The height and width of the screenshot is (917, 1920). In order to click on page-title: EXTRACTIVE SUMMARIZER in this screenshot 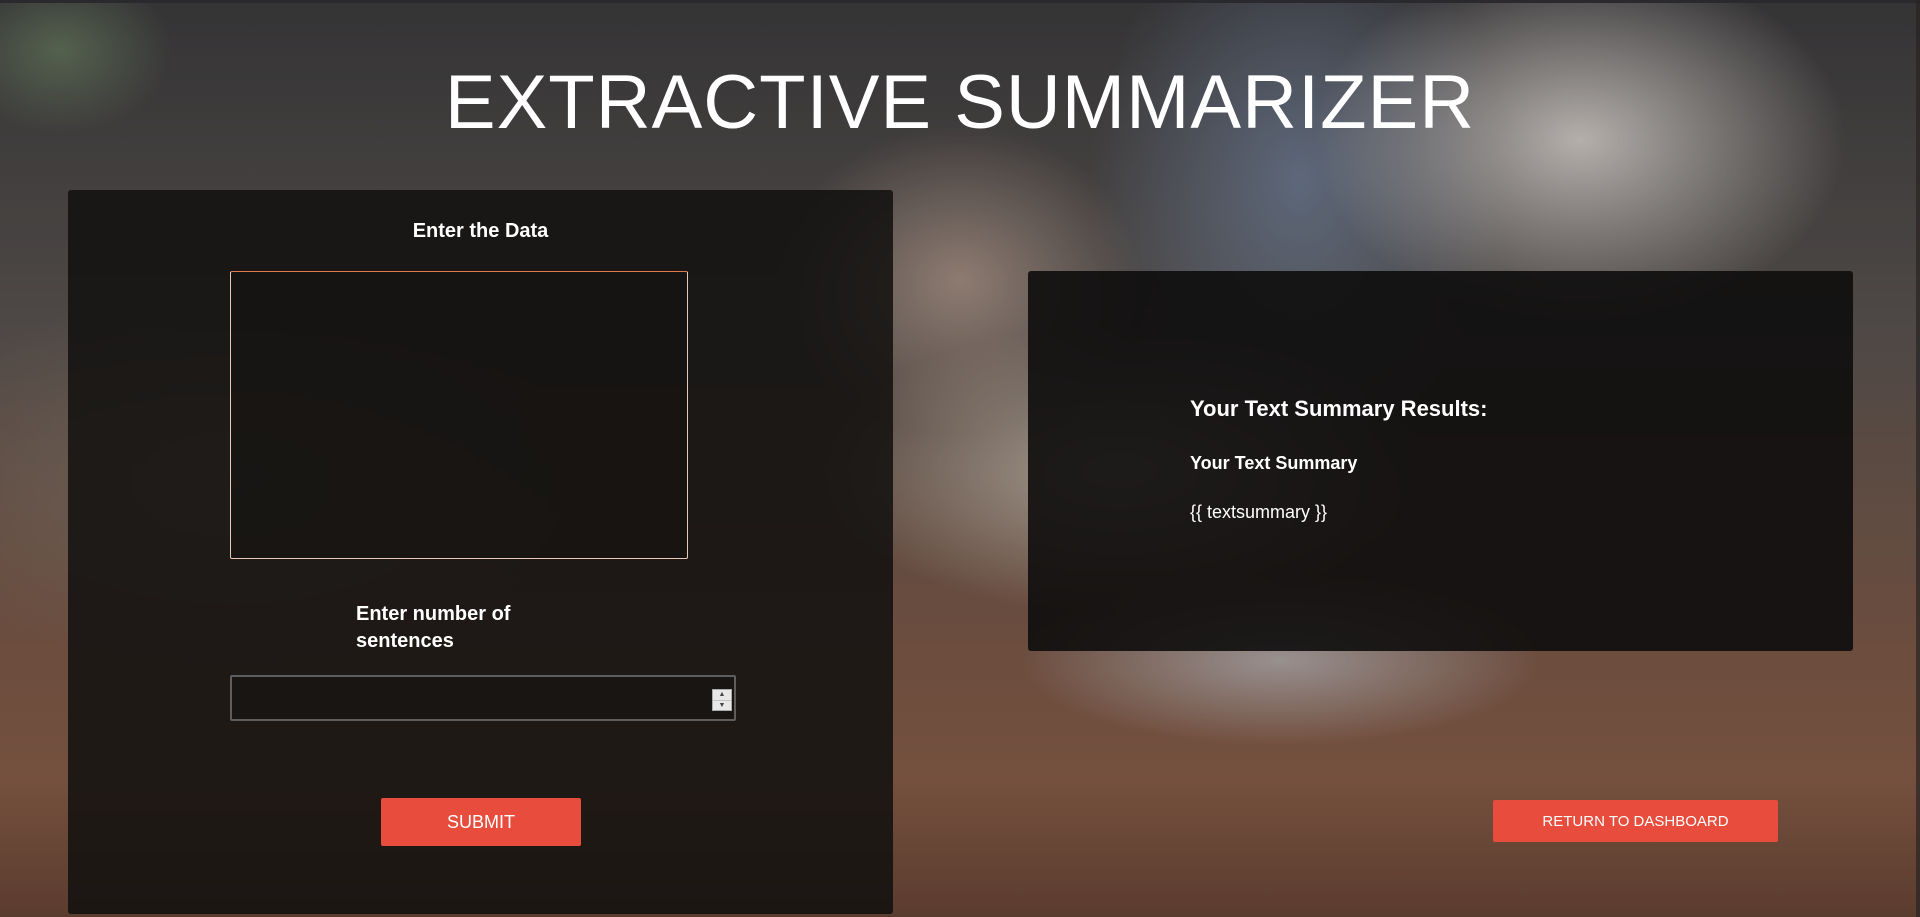, I will do `click(960, 102)`.